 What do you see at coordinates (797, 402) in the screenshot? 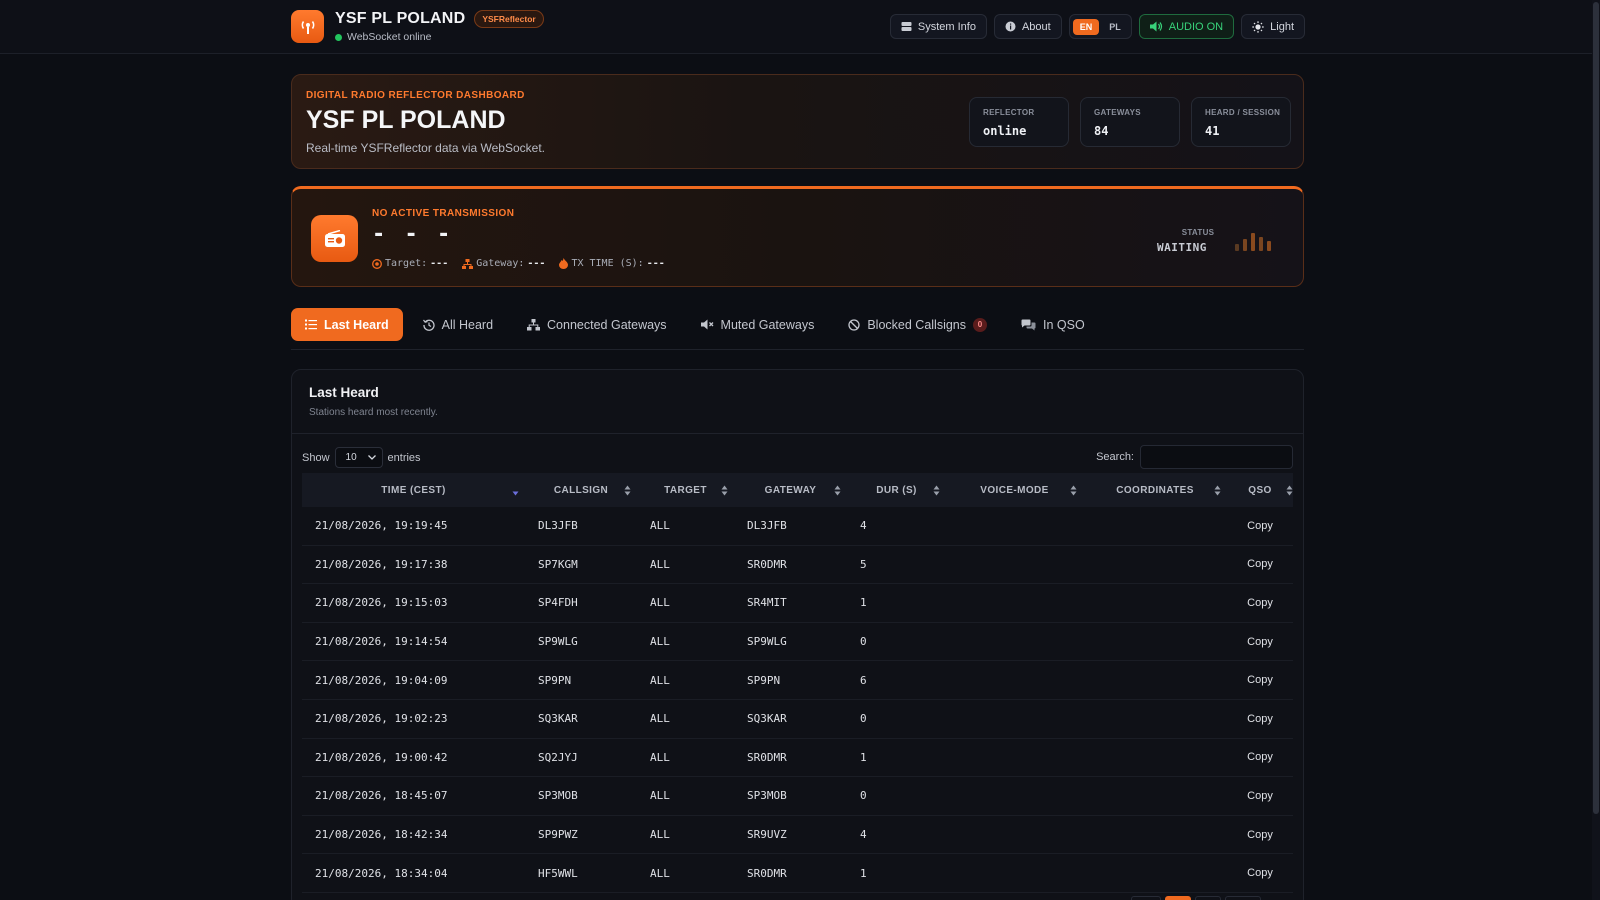
I see `card-header: Last Heard Stations heard most recently.` at bounding box center [797, 402].